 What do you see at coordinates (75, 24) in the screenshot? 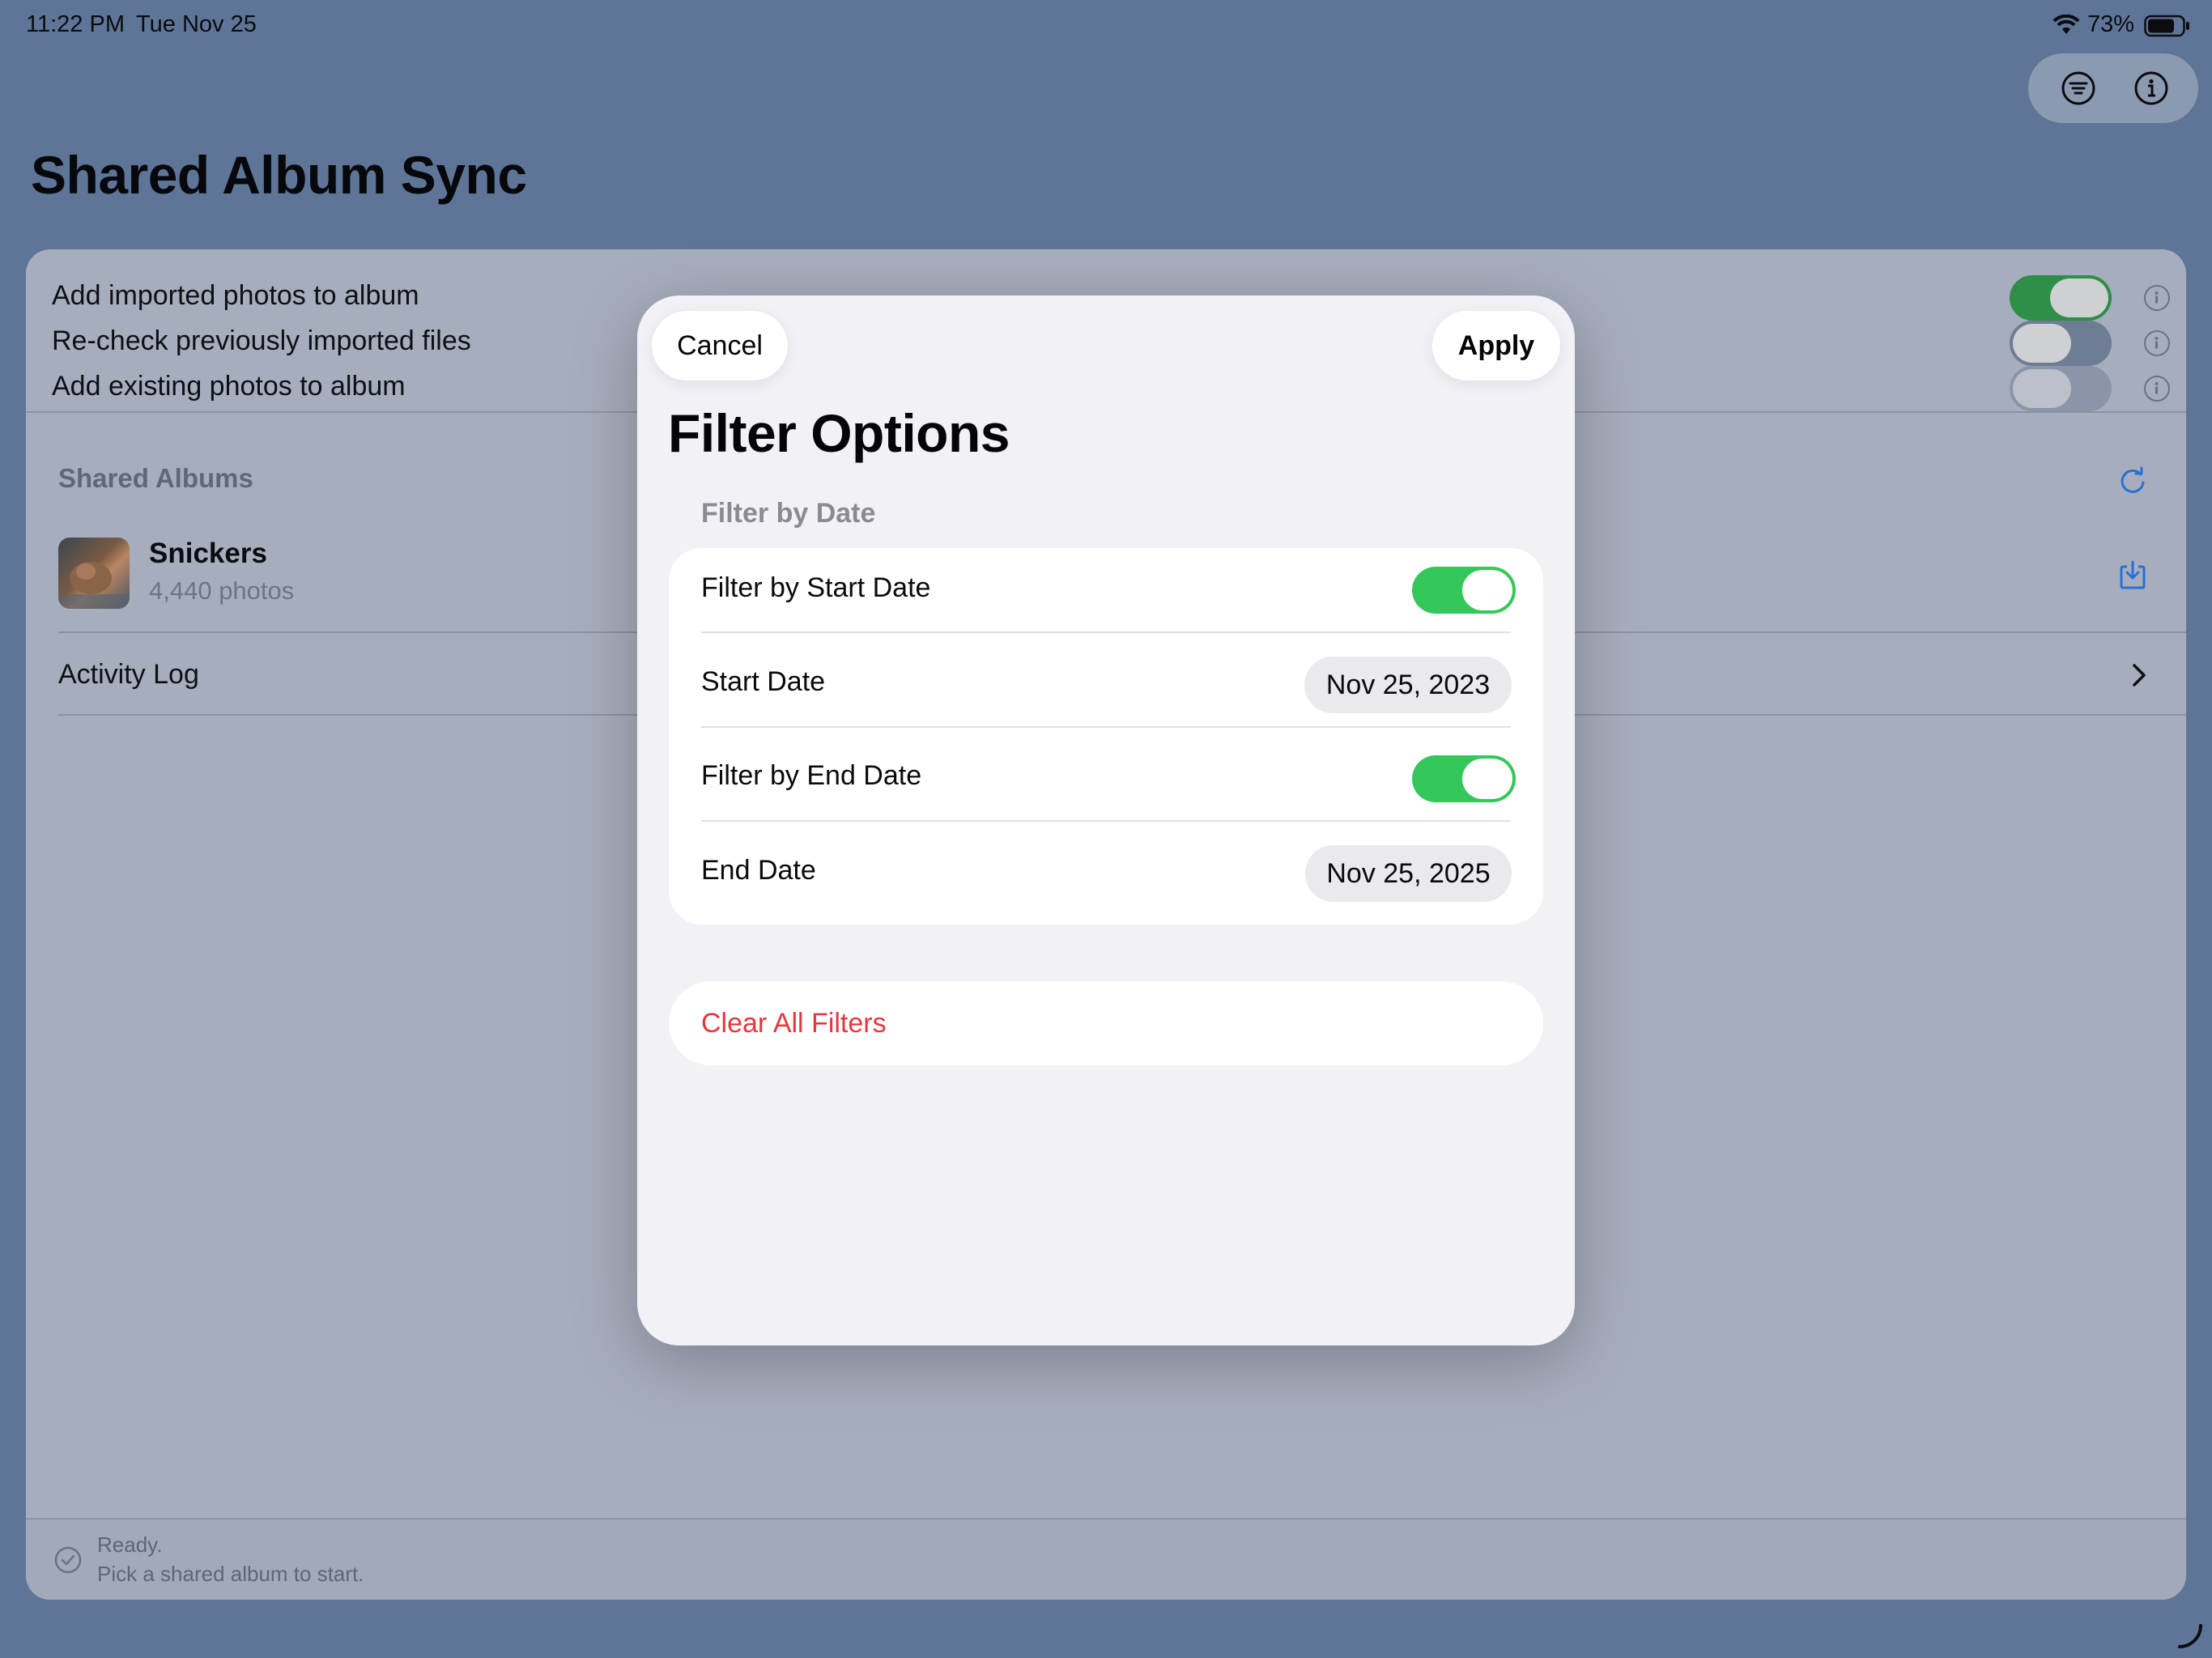
I see `status-time: 11:22 PM` at bounding box center [75, 24].